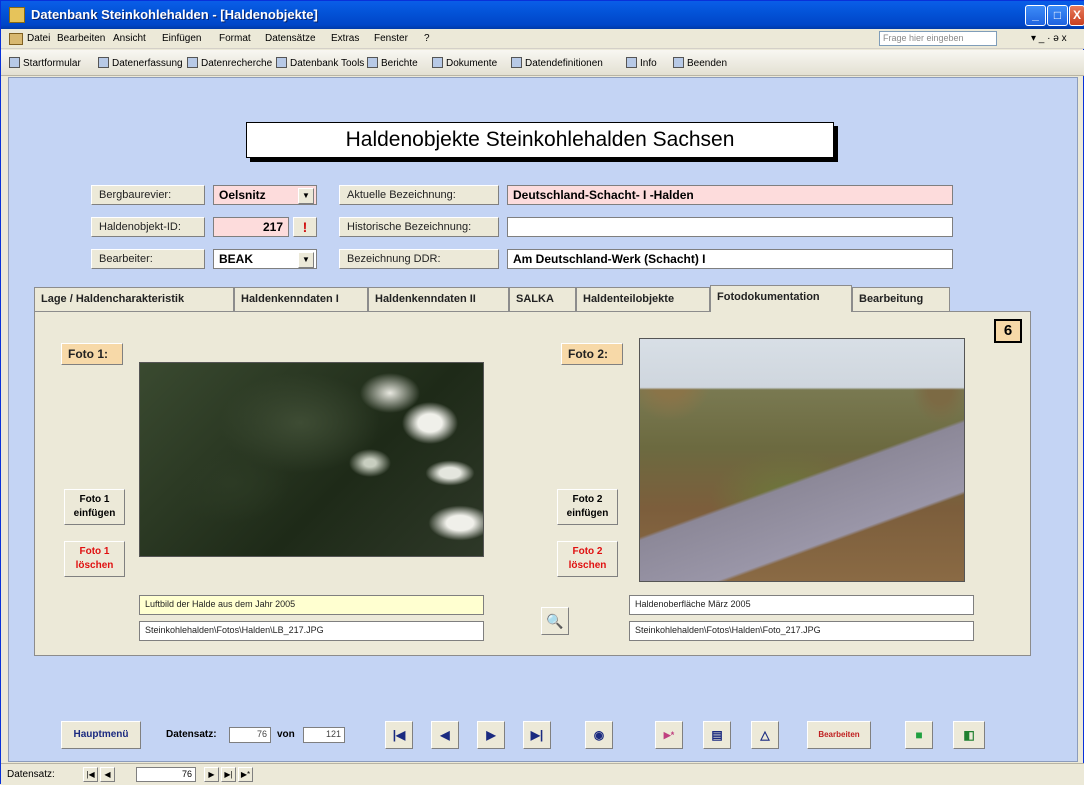 The image size is (1084, 785). What do you see at coordinates (94, 559) in the screenshot?
I see `foto1-delete-button: Foto 1 löschen` at bounding box center [94, 559].